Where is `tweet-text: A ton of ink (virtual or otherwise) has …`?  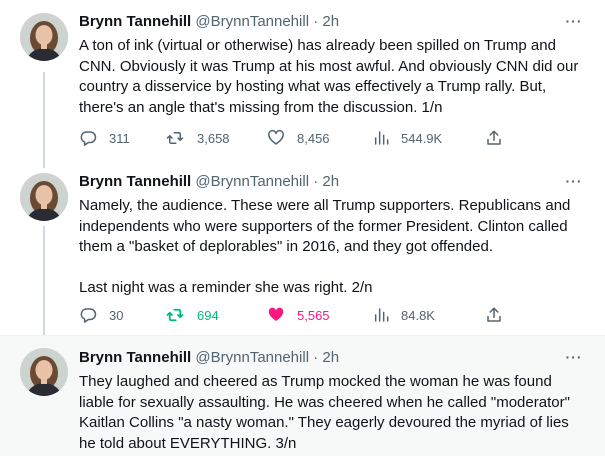
tweet-text: A ton of ink (virtual or otherwise) has … is located at coordinates (331, 76).